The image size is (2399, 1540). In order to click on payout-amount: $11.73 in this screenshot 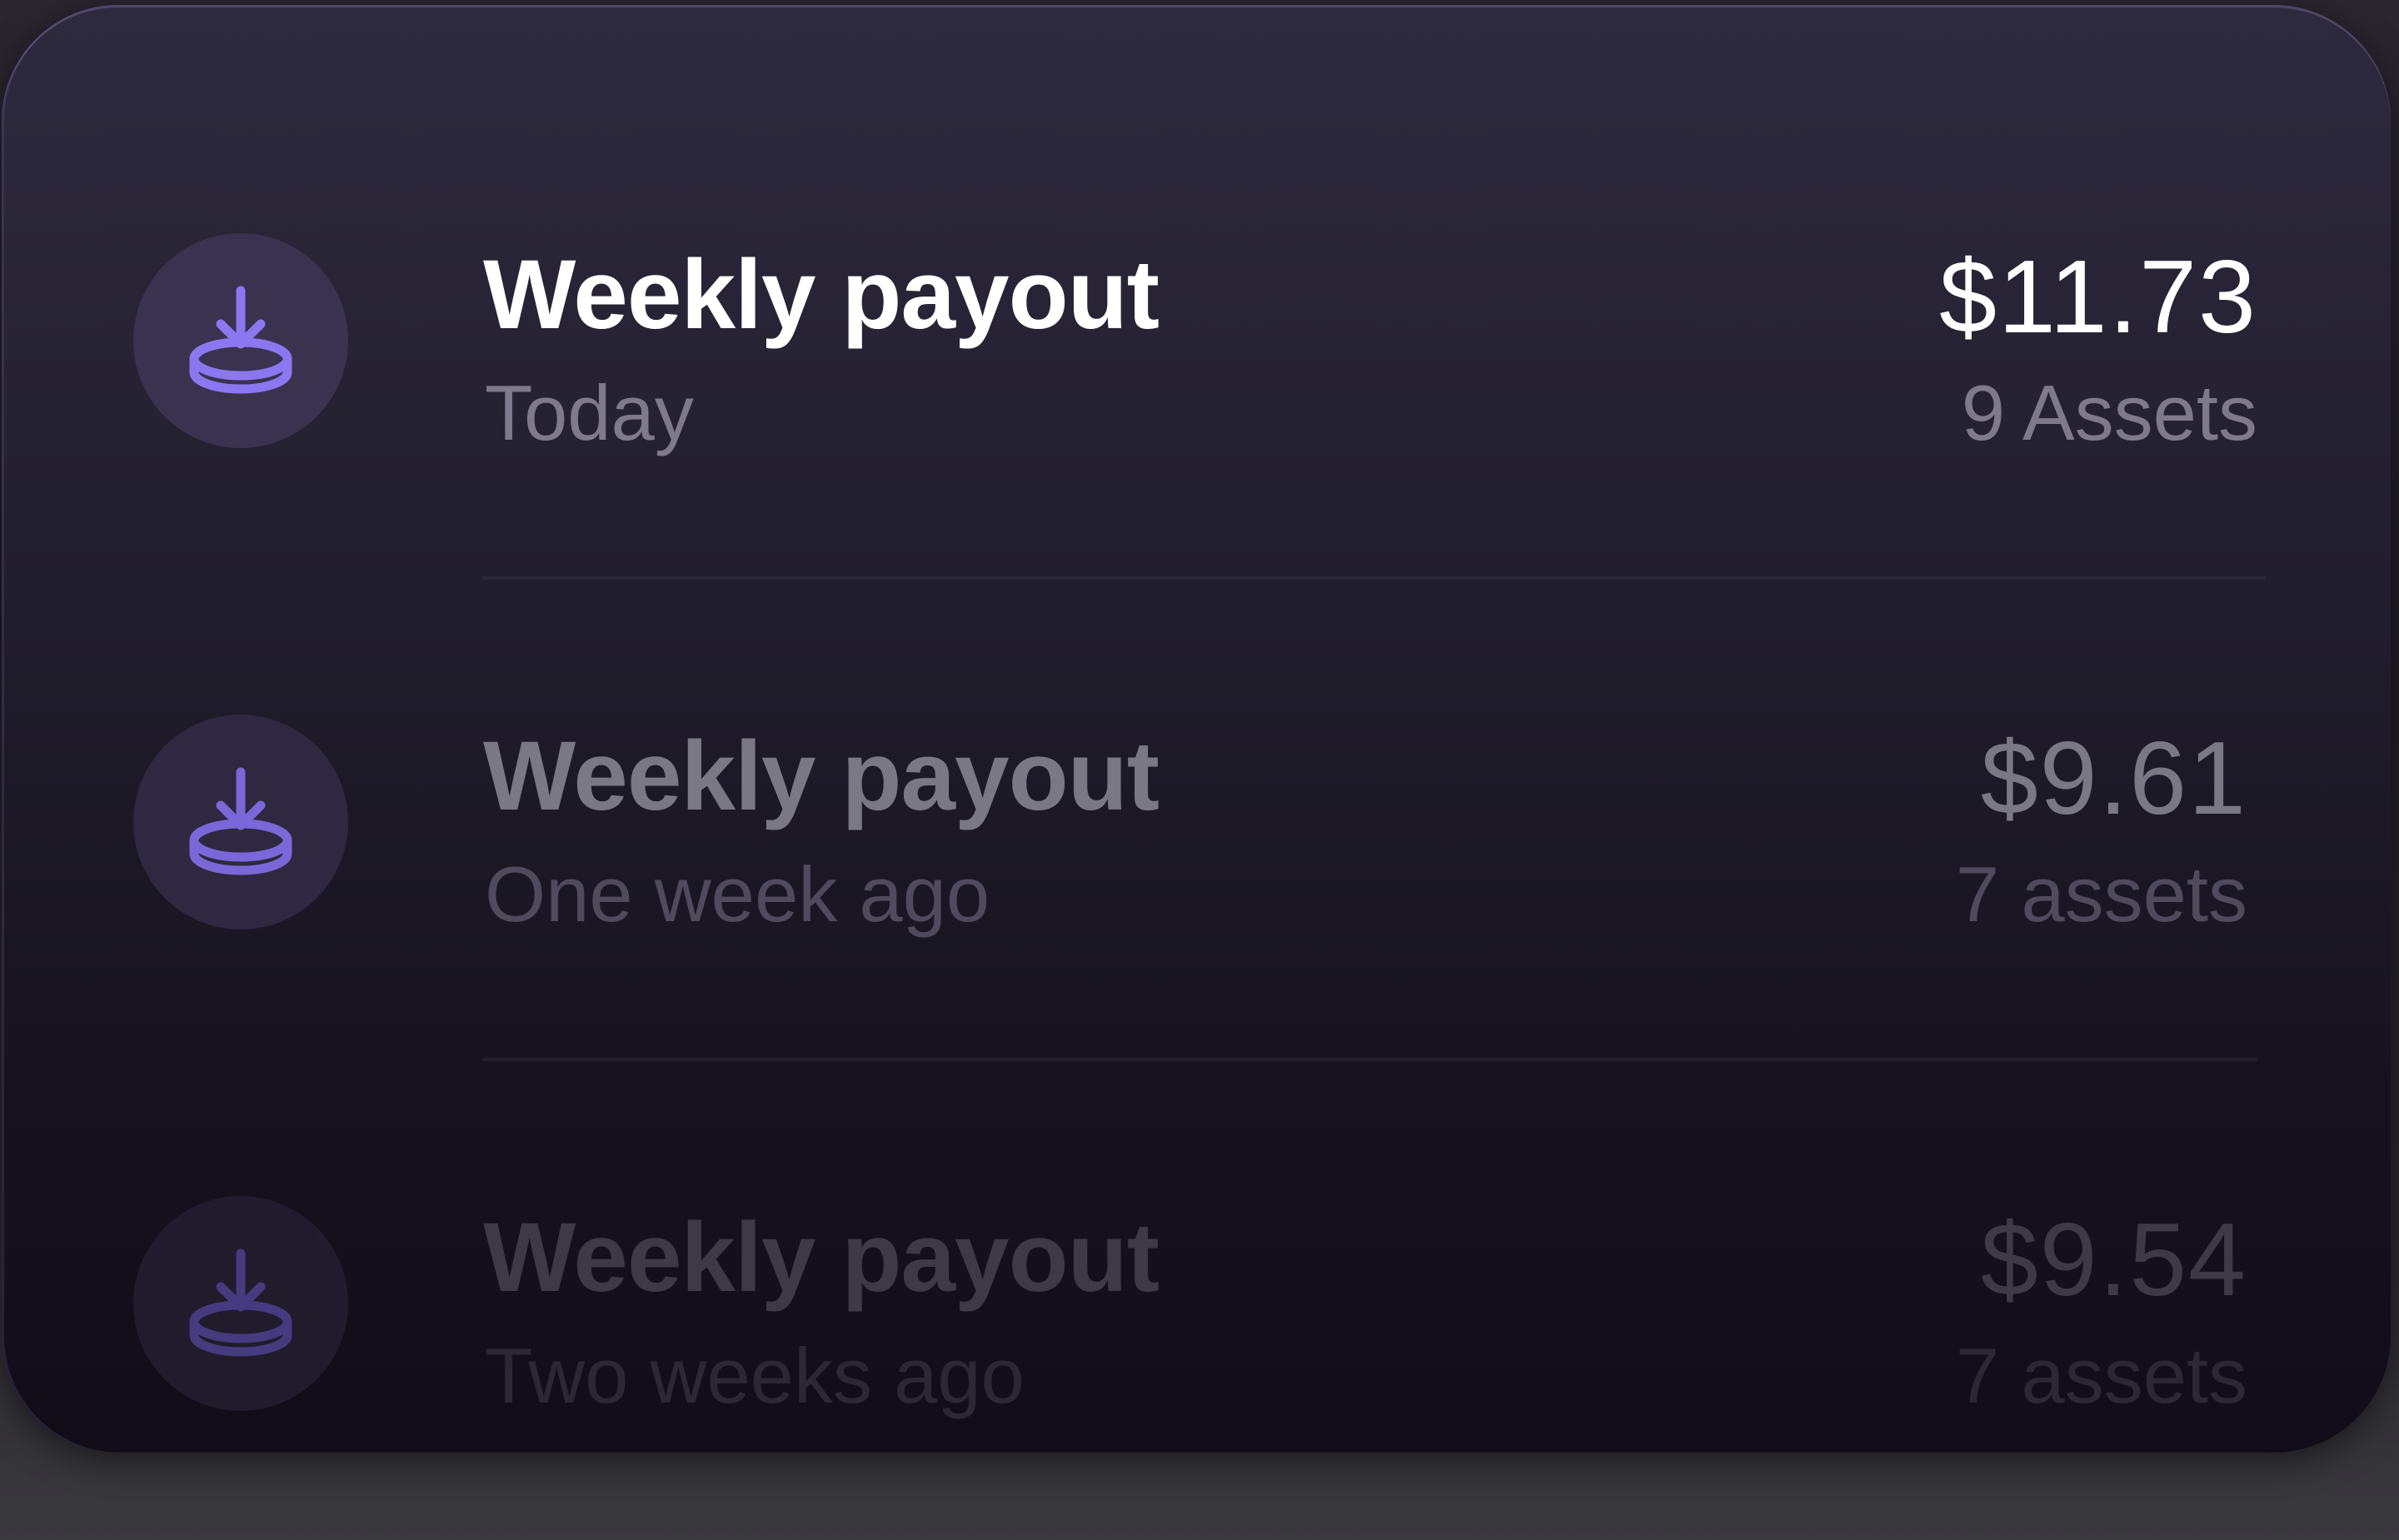, I will do `click(2097, 298)`.